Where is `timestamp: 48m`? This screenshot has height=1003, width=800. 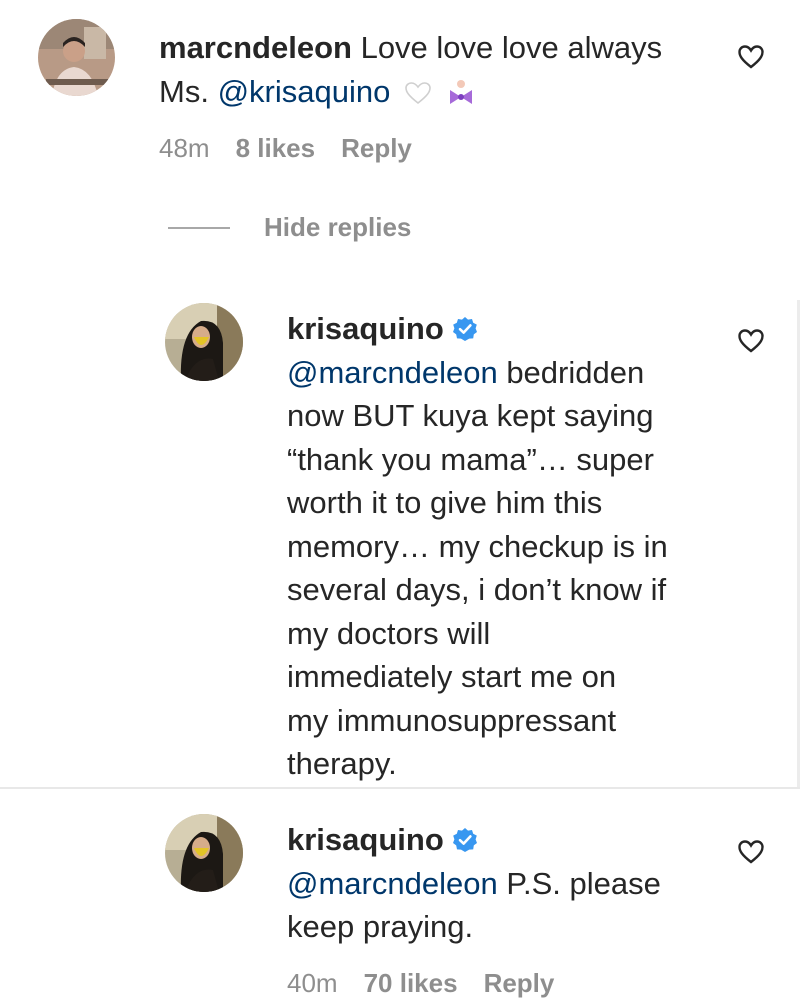 timestamp: 48m is located at coordinates (184, 148).